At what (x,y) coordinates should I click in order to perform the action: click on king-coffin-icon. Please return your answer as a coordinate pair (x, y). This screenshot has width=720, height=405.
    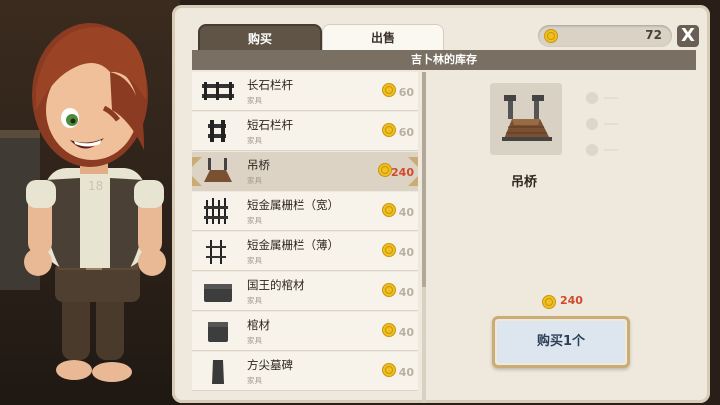
    Looking at the image, I should click on (218, 291).